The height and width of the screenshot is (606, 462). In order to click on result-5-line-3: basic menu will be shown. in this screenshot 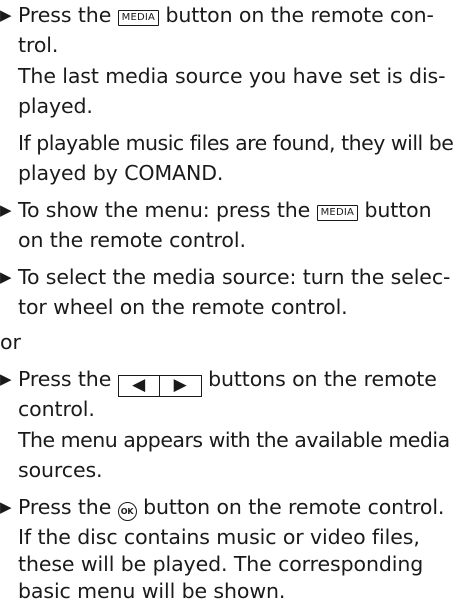, I will do `click(152, 591)`.